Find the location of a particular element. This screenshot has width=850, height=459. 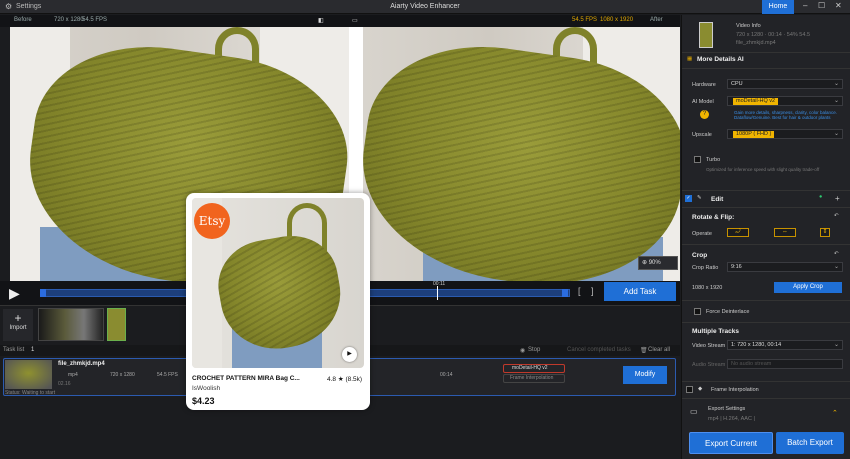

timeline-end-marker is located at coordinates (565, 293).